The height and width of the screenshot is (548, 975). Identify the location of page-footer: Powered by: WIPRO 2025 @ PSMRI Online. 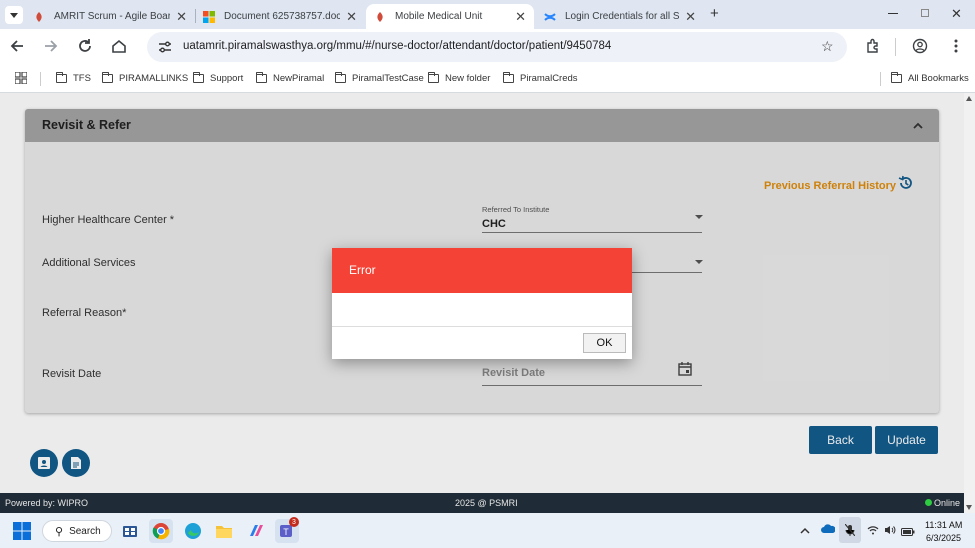
(482, 503).